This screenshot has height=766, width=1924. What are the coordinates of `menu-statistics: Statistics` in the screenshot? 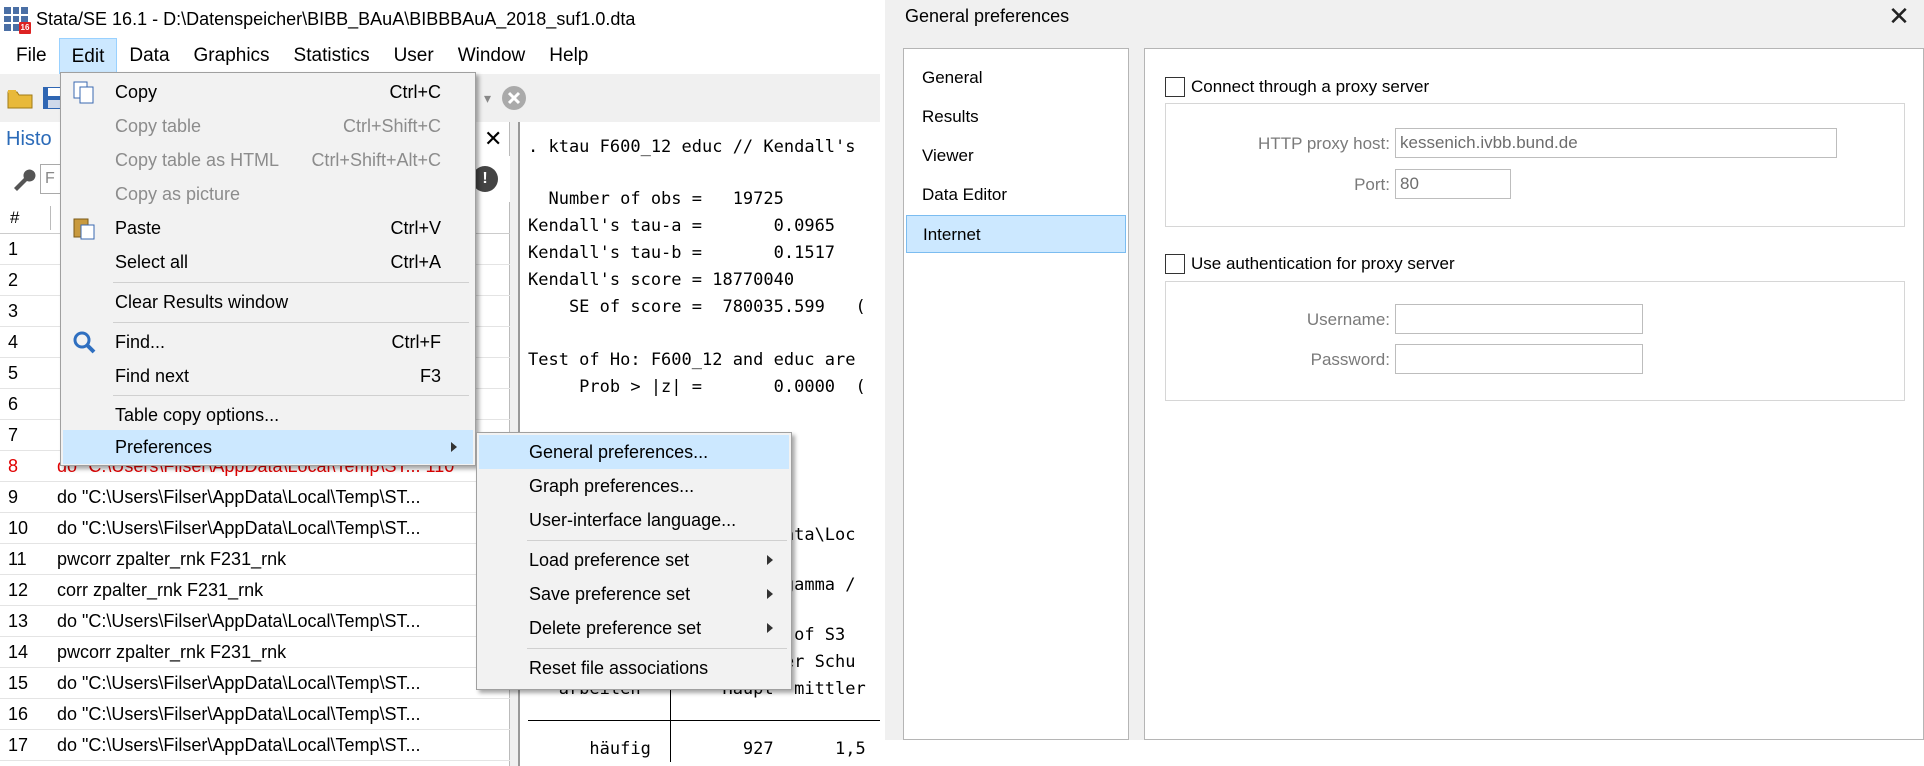 It's located at (332, 56).